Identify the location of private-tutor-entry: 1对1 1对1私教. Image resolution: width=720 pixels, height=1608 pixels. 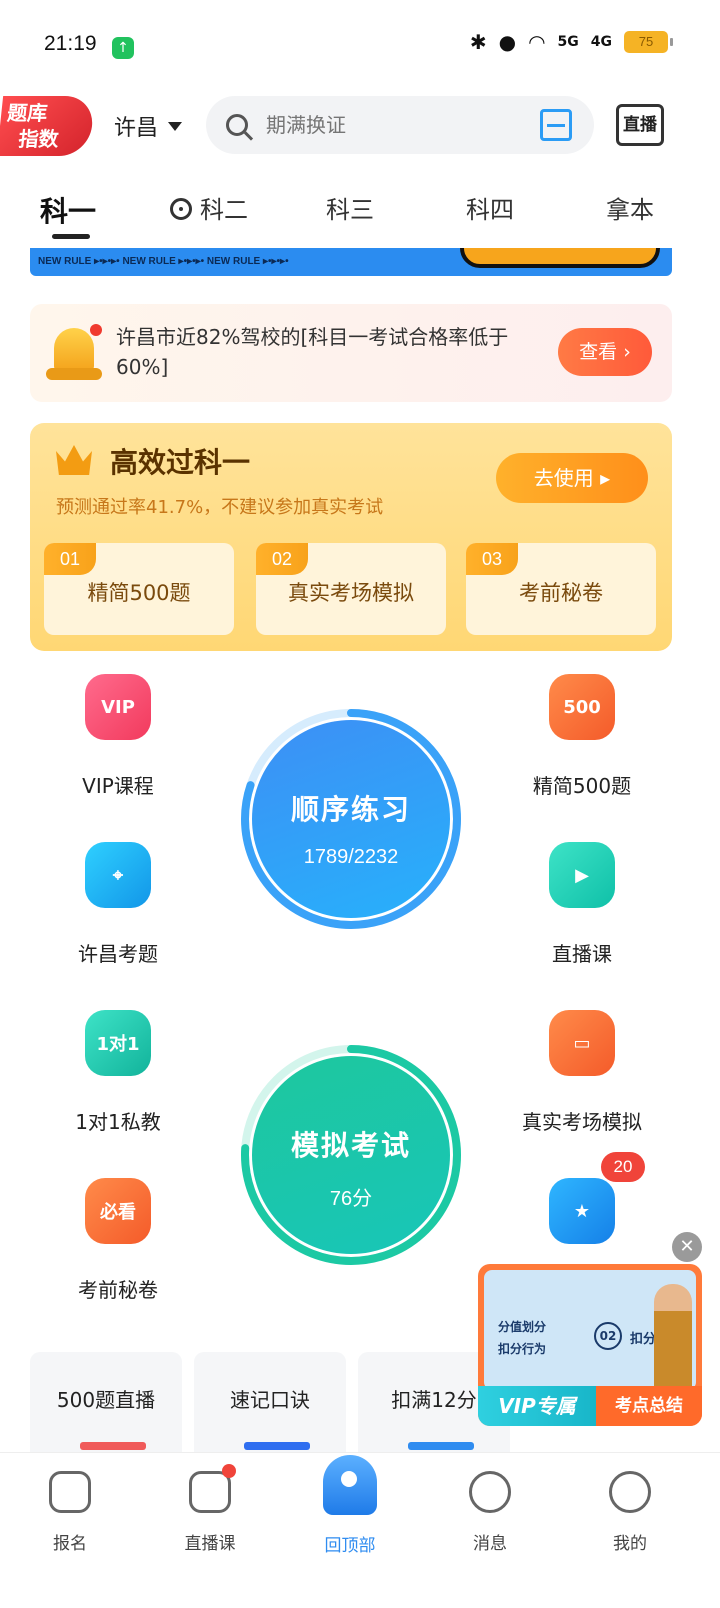
(118, 1072).